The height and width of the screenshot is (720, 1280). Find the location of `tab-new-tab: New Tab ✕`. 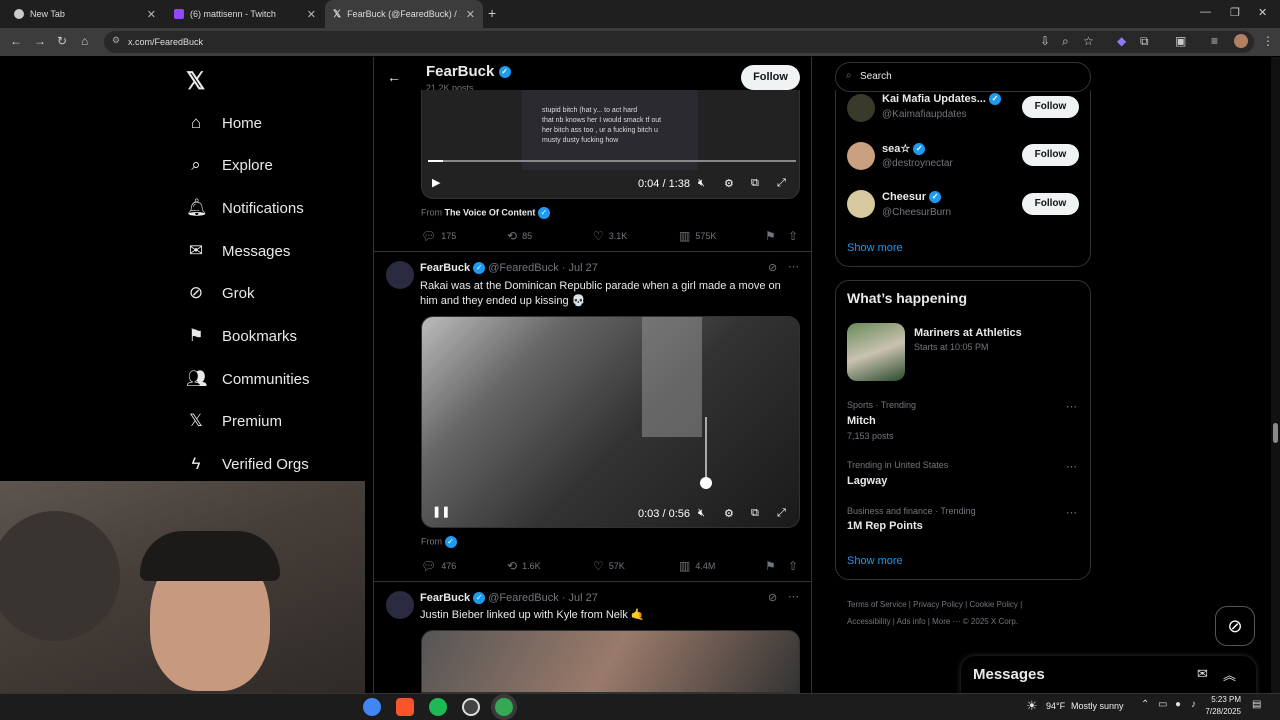

tab-new-tab: New Tab ✕ is located at coordinates (85, 14).